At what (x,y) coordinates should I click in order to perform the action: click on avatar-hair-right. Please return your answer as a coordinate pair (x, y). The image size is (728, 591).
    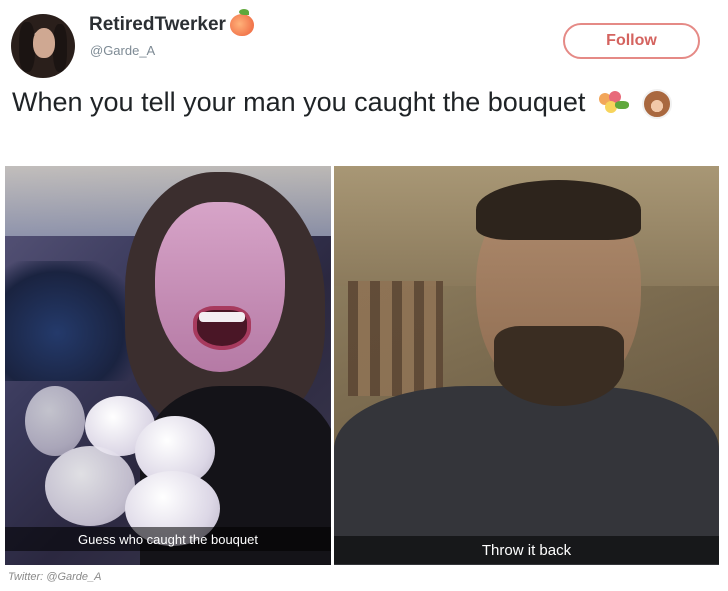
    Looking at the image, I should click on (60, 48).